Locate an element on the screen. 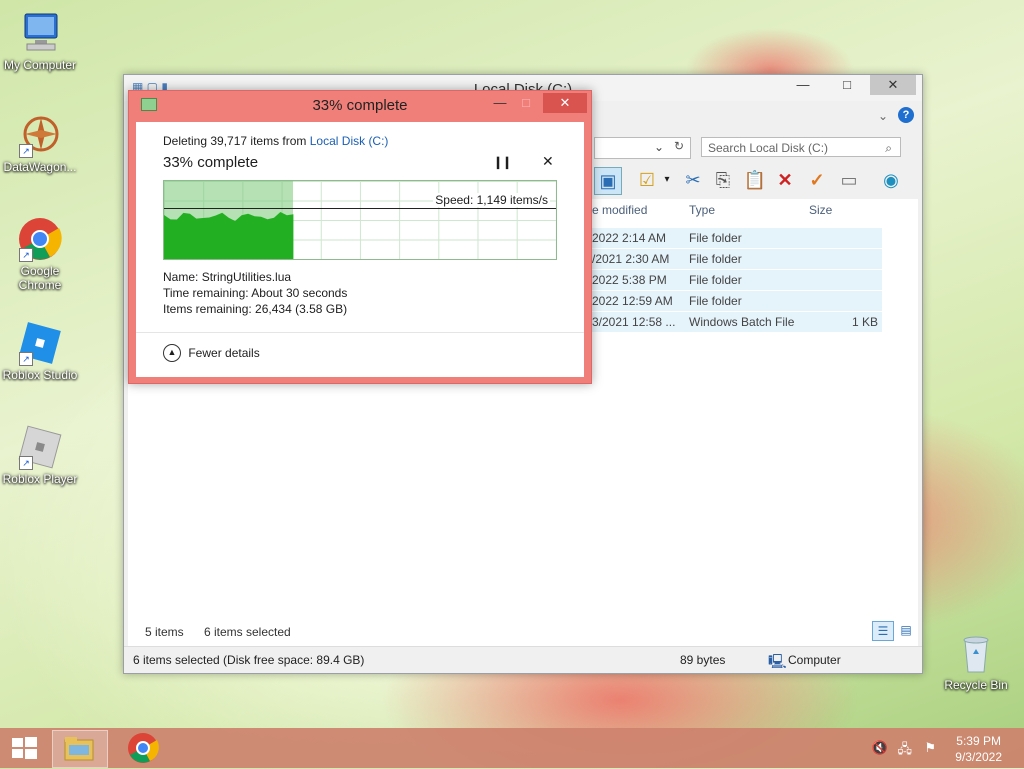  file-date: /2021 2:30 AM is located at coordinates (631, 259).